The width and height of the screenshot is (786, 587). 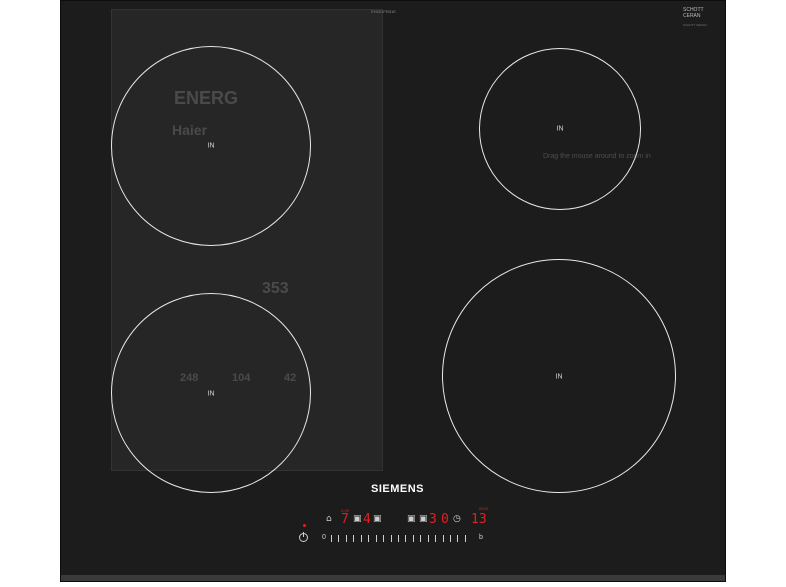 What do you see at coordinates (303, 537) in the screenshot?
I see `power-button` at bounding box center [303, 537].